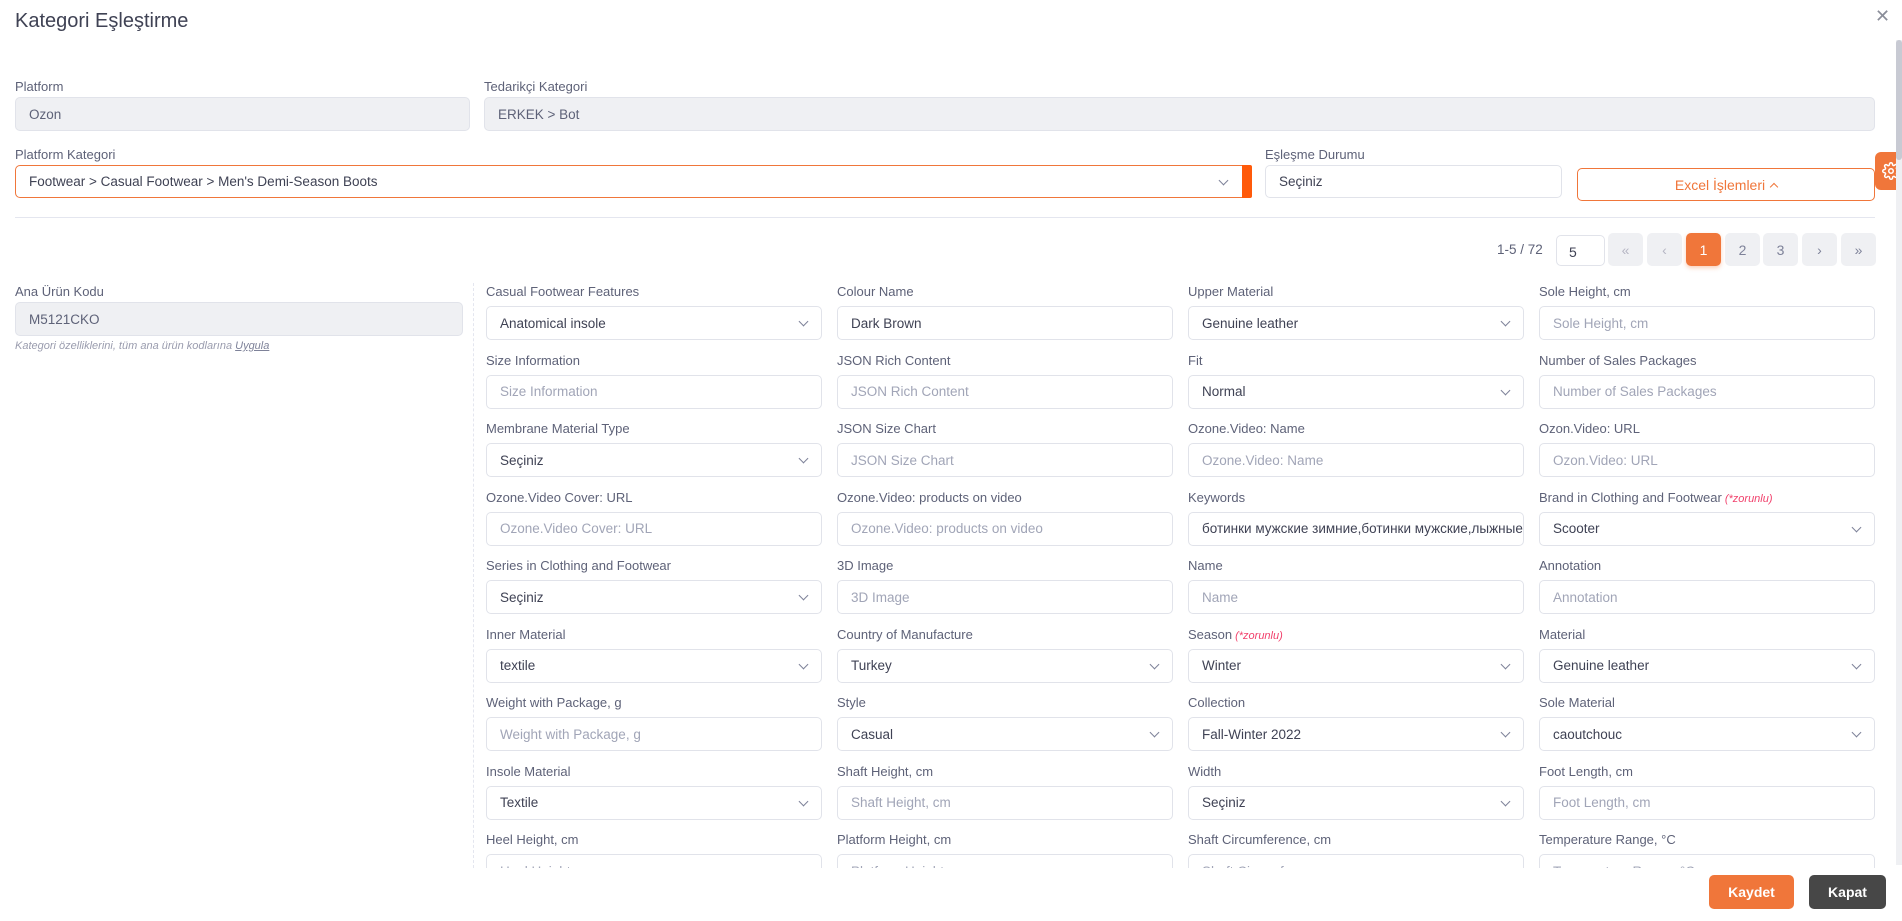 This screenshot has width=1902, height=921. I want to click on select-field: Normal, so click(1356, 391).